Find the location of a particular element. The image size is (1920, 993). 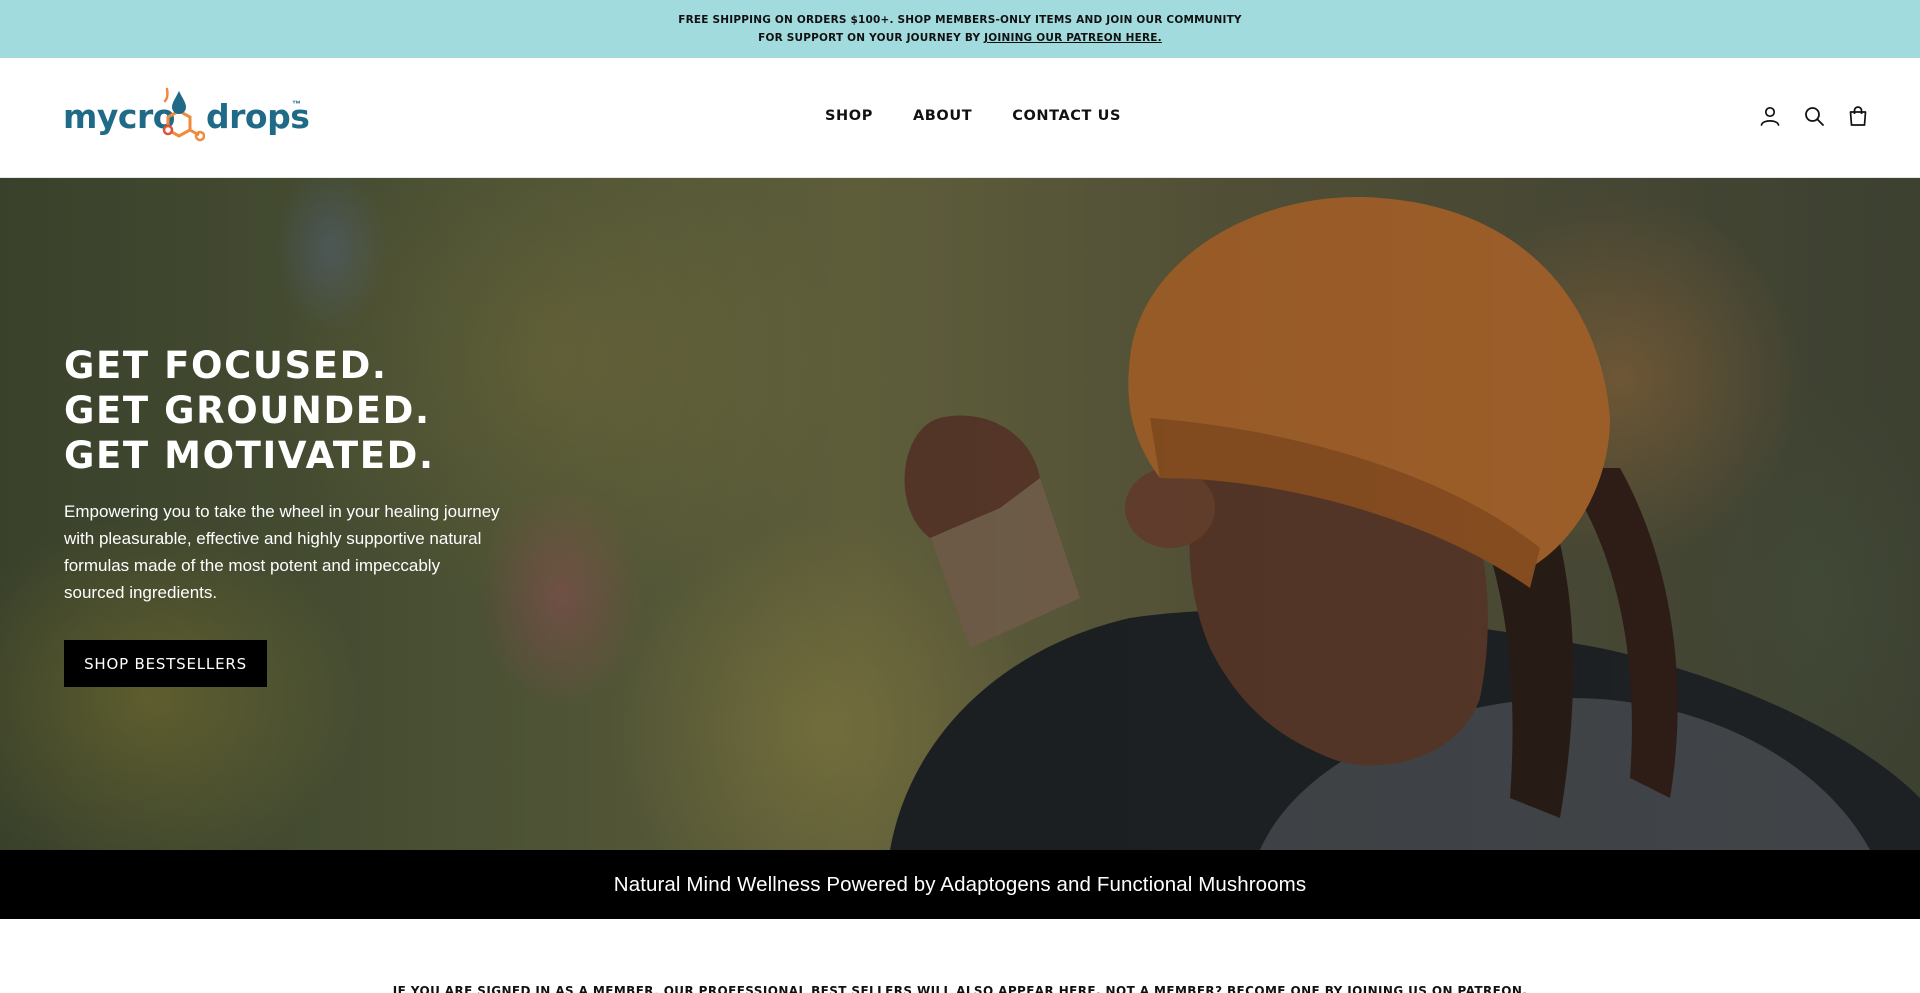

patreon-link: JOINING OUR PATREON HERE. is located at coordinates (1073, 38).